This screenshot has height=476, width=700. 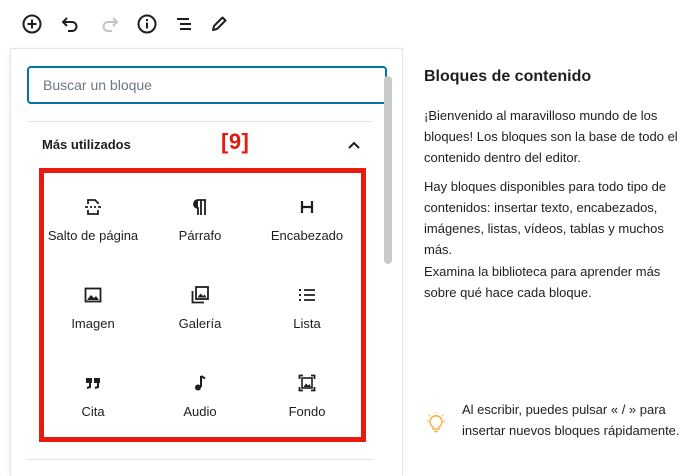 What do you see at coordinates (219, 24) in the screenshot?
I see `edit-icon` at bounding box center [219, 24].